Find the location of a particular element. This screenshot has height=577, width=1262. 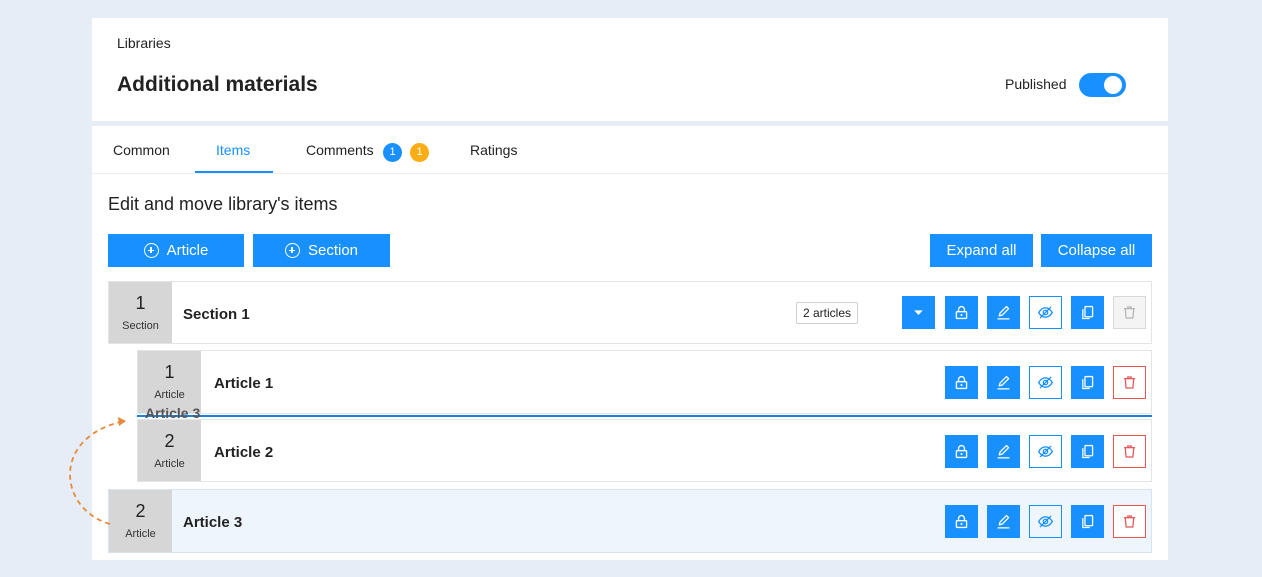

add-section-button: Section is located at coordinates (321, 250).